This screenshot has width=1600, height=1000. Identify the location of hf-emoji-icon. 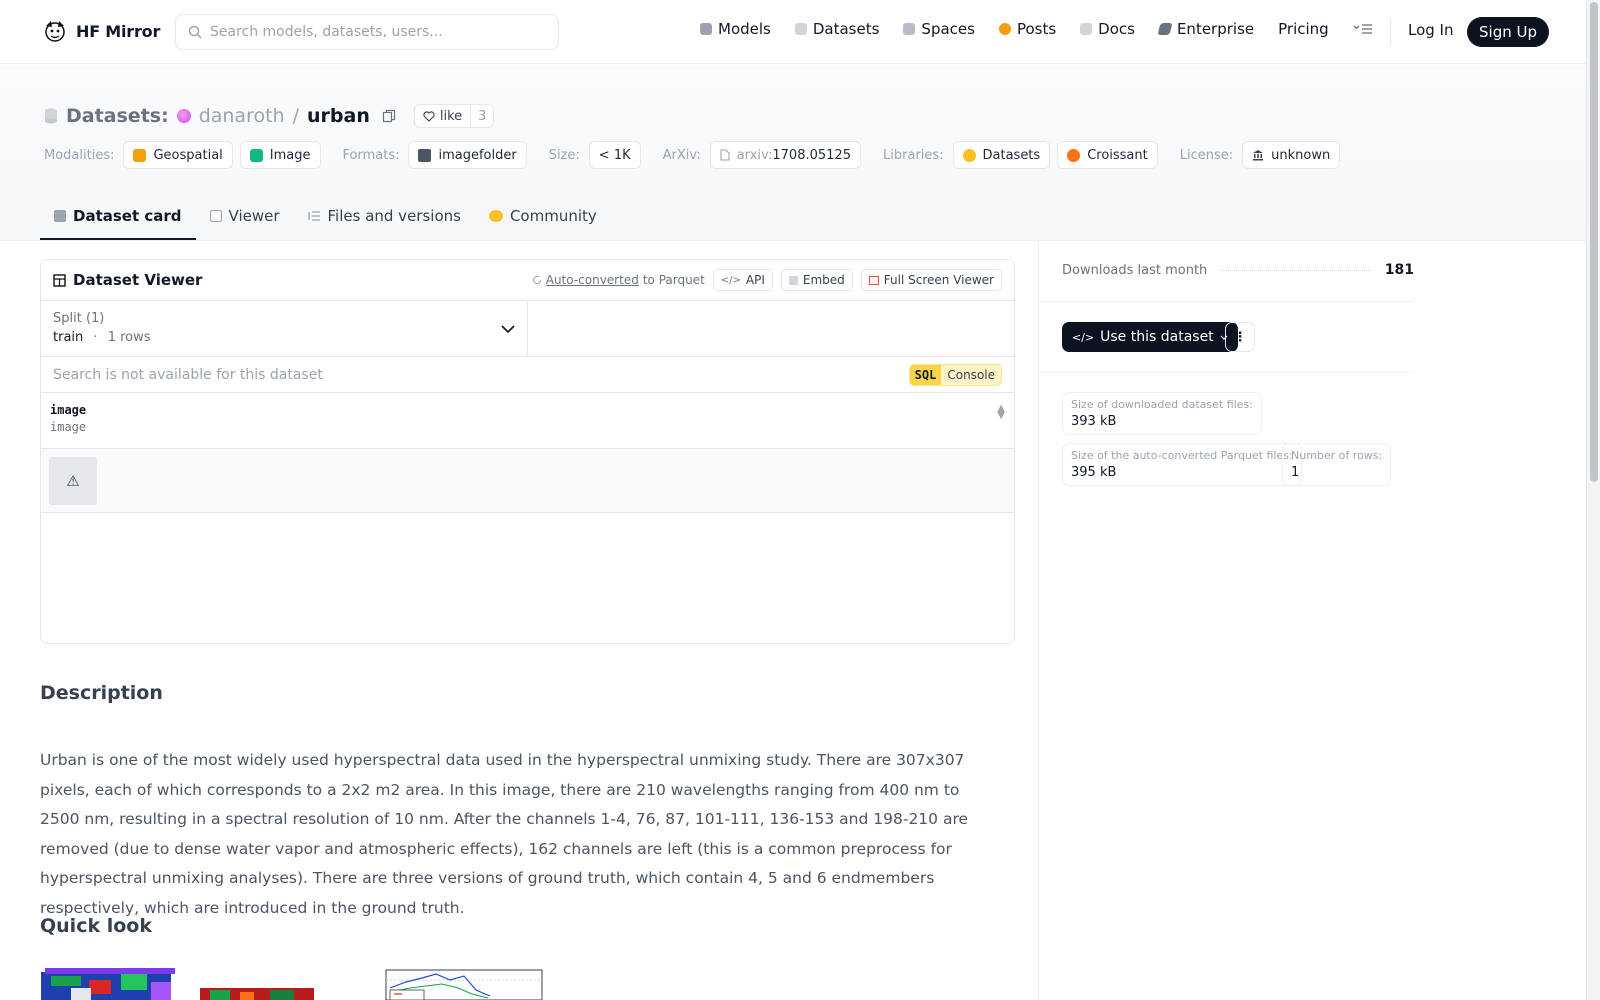
(969, 155).